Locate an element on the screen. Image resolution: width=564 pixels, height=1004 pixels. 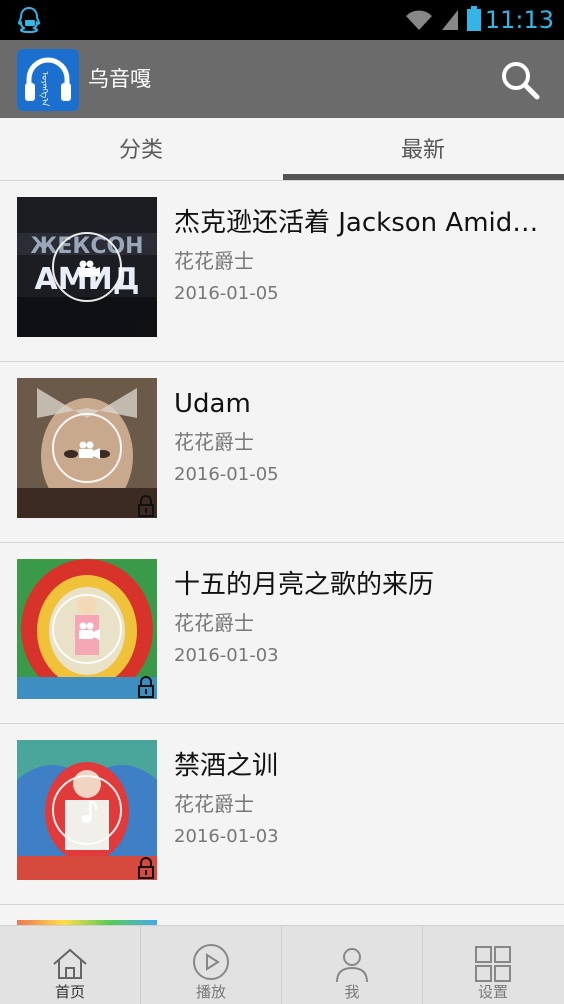
user-icon is located at coordinates (352, 965).